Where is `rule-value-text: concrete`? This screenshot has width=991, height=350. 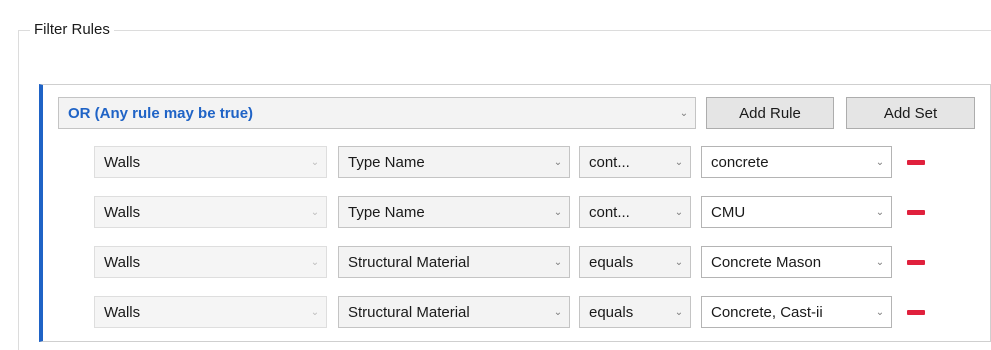 rule-value-text: concrete is located at coordinates (740, 162).